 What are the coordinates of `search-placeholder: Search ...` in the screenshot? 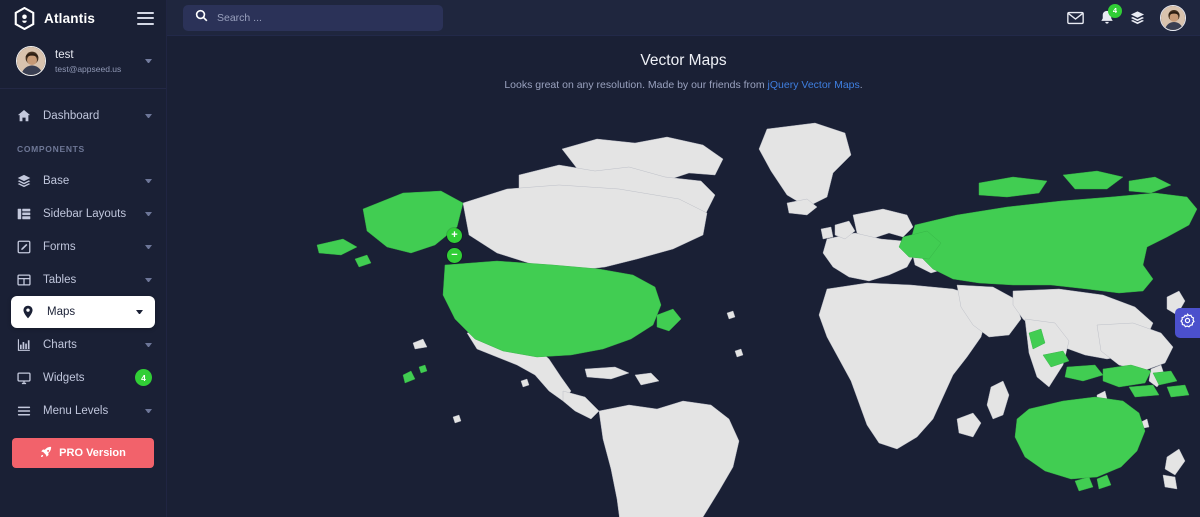 It's located at (239, 17).